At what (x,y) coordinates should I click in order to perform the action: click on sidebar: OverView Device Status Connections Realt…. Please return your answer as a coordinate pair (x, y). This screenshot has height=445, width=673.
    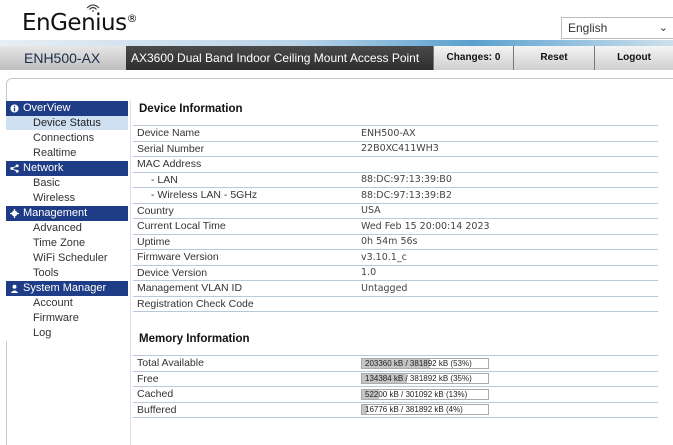
    Looking at the image, I should click on (67, 221).